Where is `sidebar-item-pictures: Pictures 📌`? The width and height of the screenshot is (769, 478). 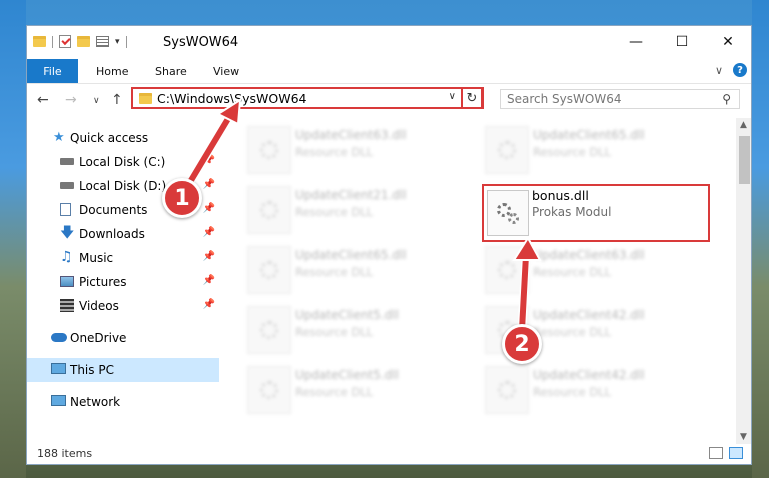
sidebar-item-pictures: Pictures 📌 is located at coordinates (123, 282).